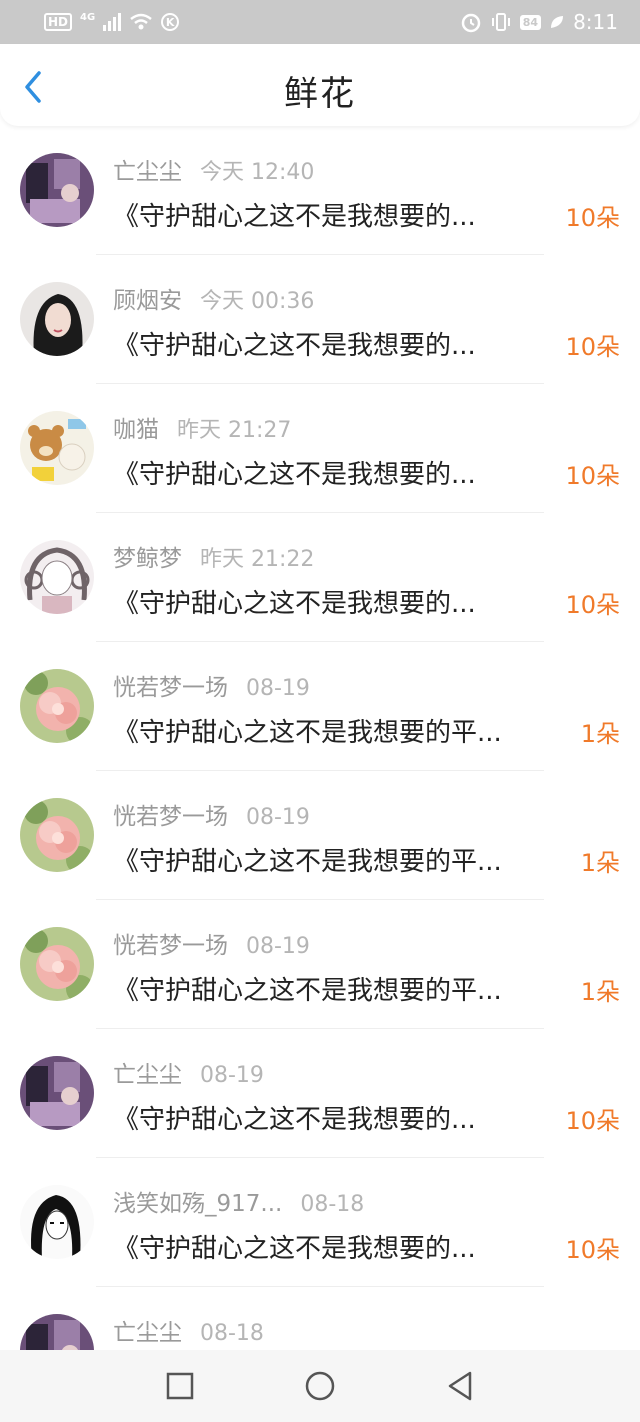 The height and width of the screenshot is (1422, 640). I want to click on vibrate-icon, so click(500, 22).